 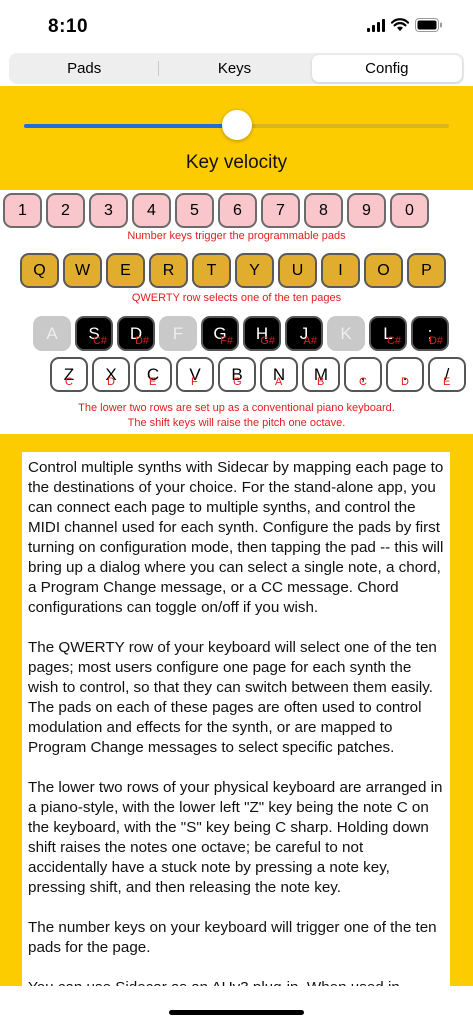 What do you see at coordinates (236, 1012) in the screenshot?
I see `home-indicator` at bounding box center [236, 1012].